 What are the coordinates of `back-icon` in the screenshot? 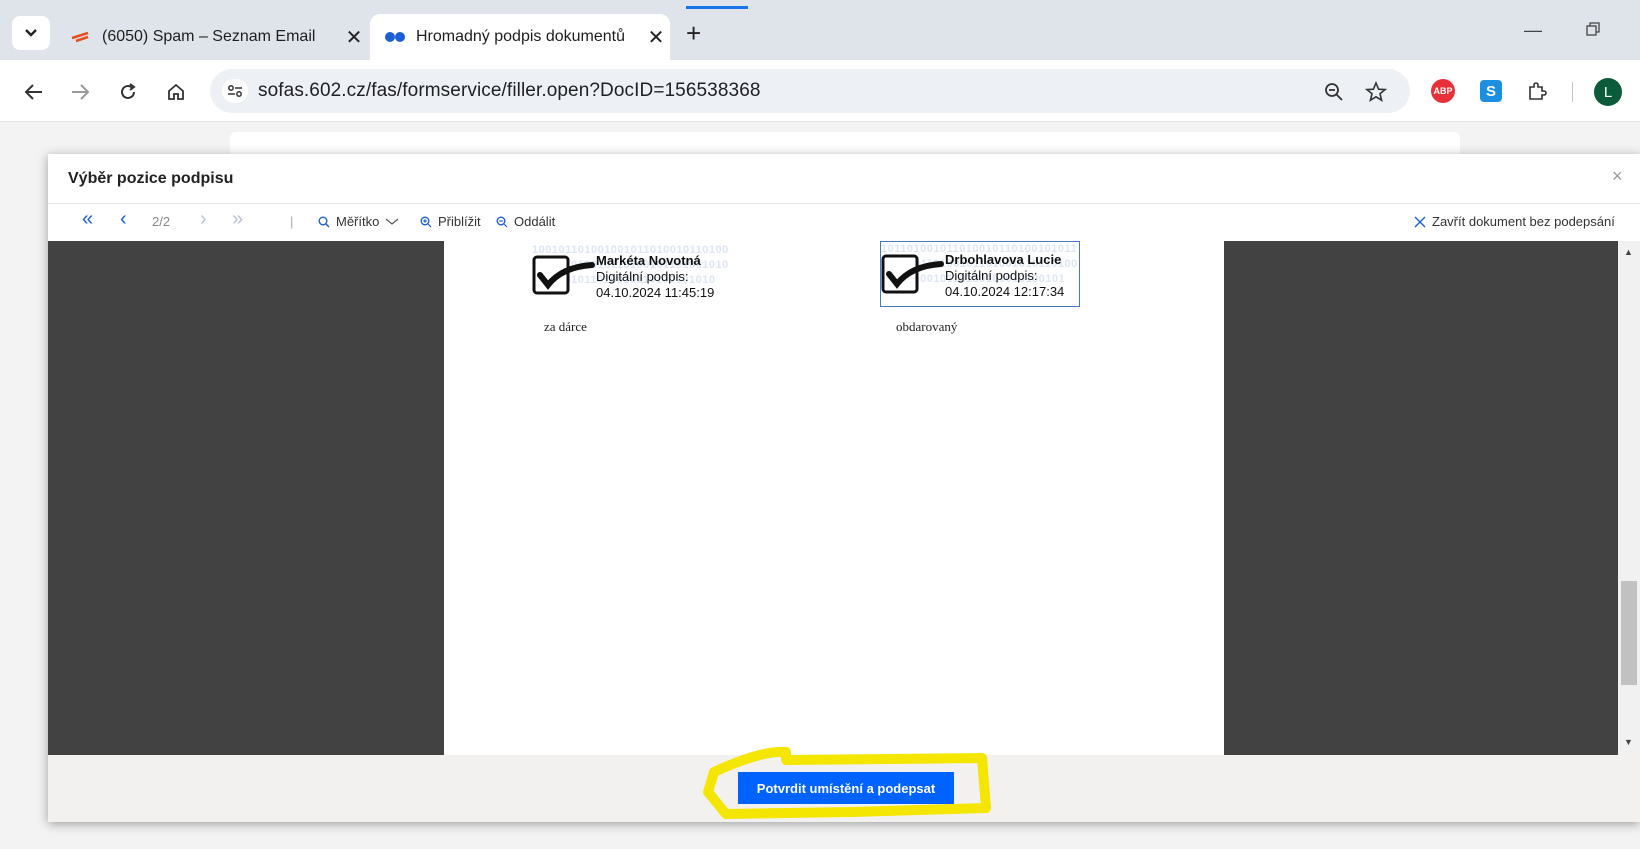 It's located at (34, 92).